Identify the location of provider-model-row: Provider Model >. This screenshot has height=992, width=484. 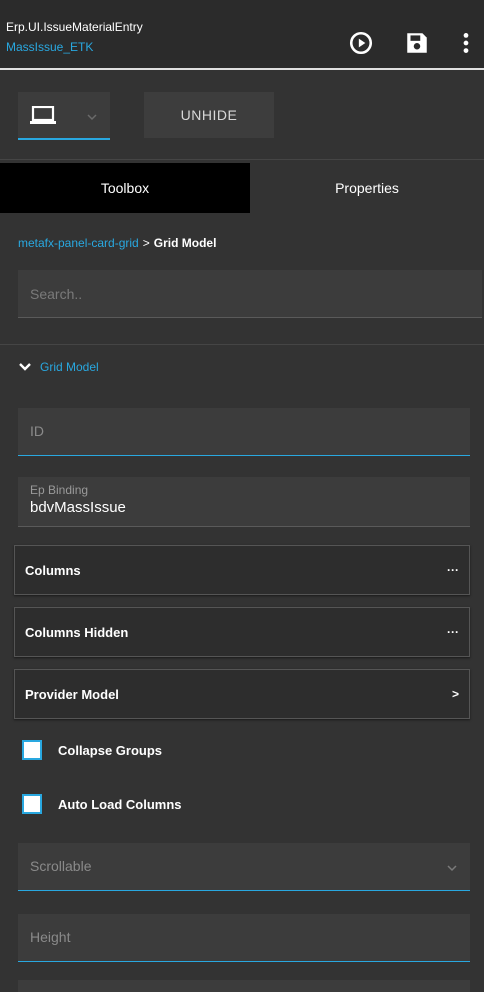
(242, 694).